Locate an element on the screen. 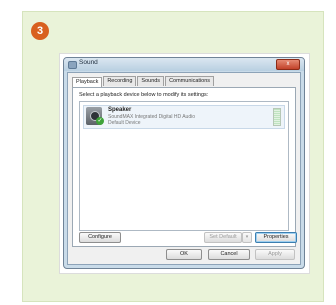 The width and height of the screenshot is (336, 305). device-status: Default Device is located at coordinates (124, 123).